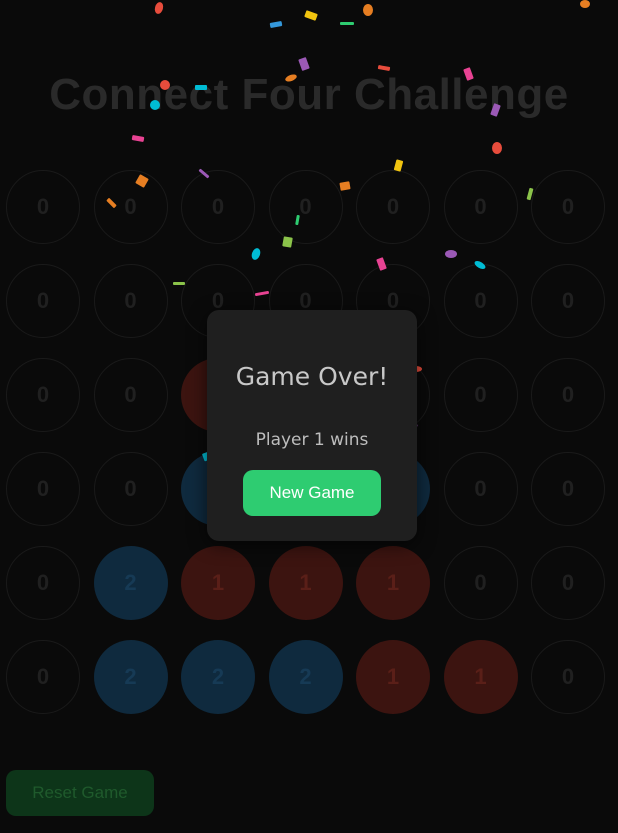 Image resolution: width=618 pixels, height=833 pixels. I want to click on game-over-dialog: Game Over! Player 1 wins New Game, so click(312, 425).